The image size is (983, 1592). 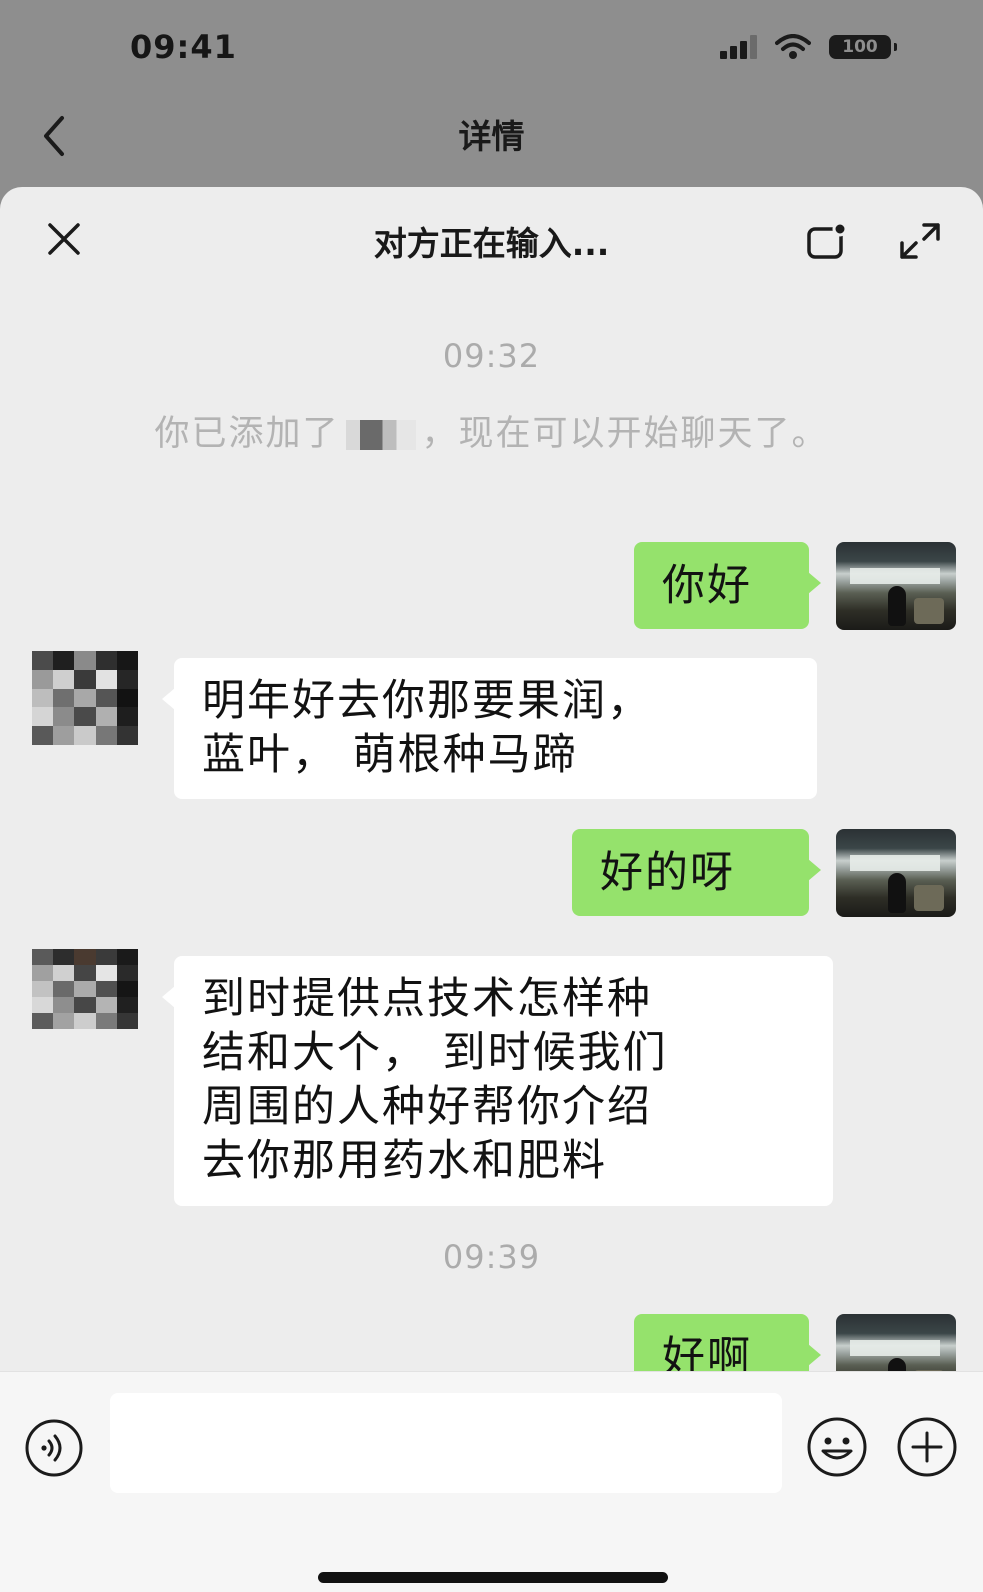 I want to click on system-message-suffix: ，现在可以开始聊天了。, so click(x=625, y=434).